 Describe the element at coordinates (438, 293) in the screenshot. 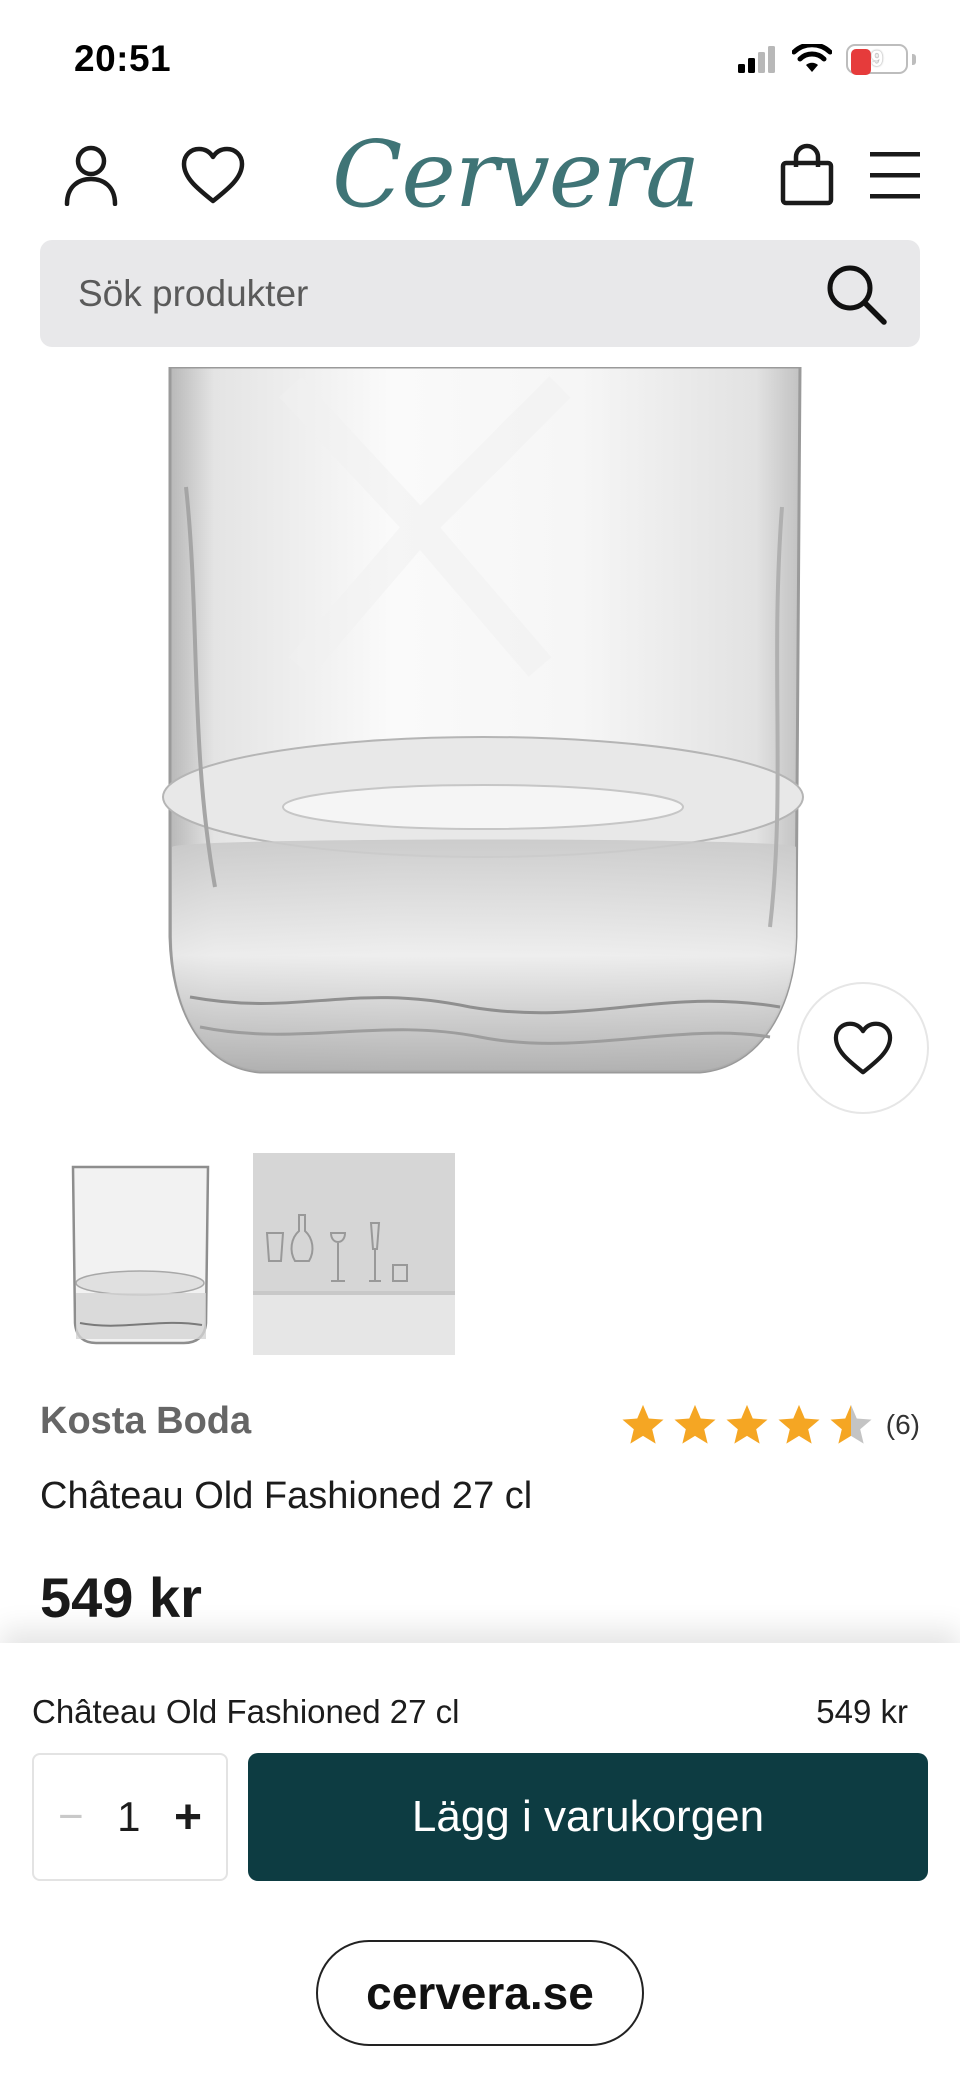

I see `search-input` at that location.